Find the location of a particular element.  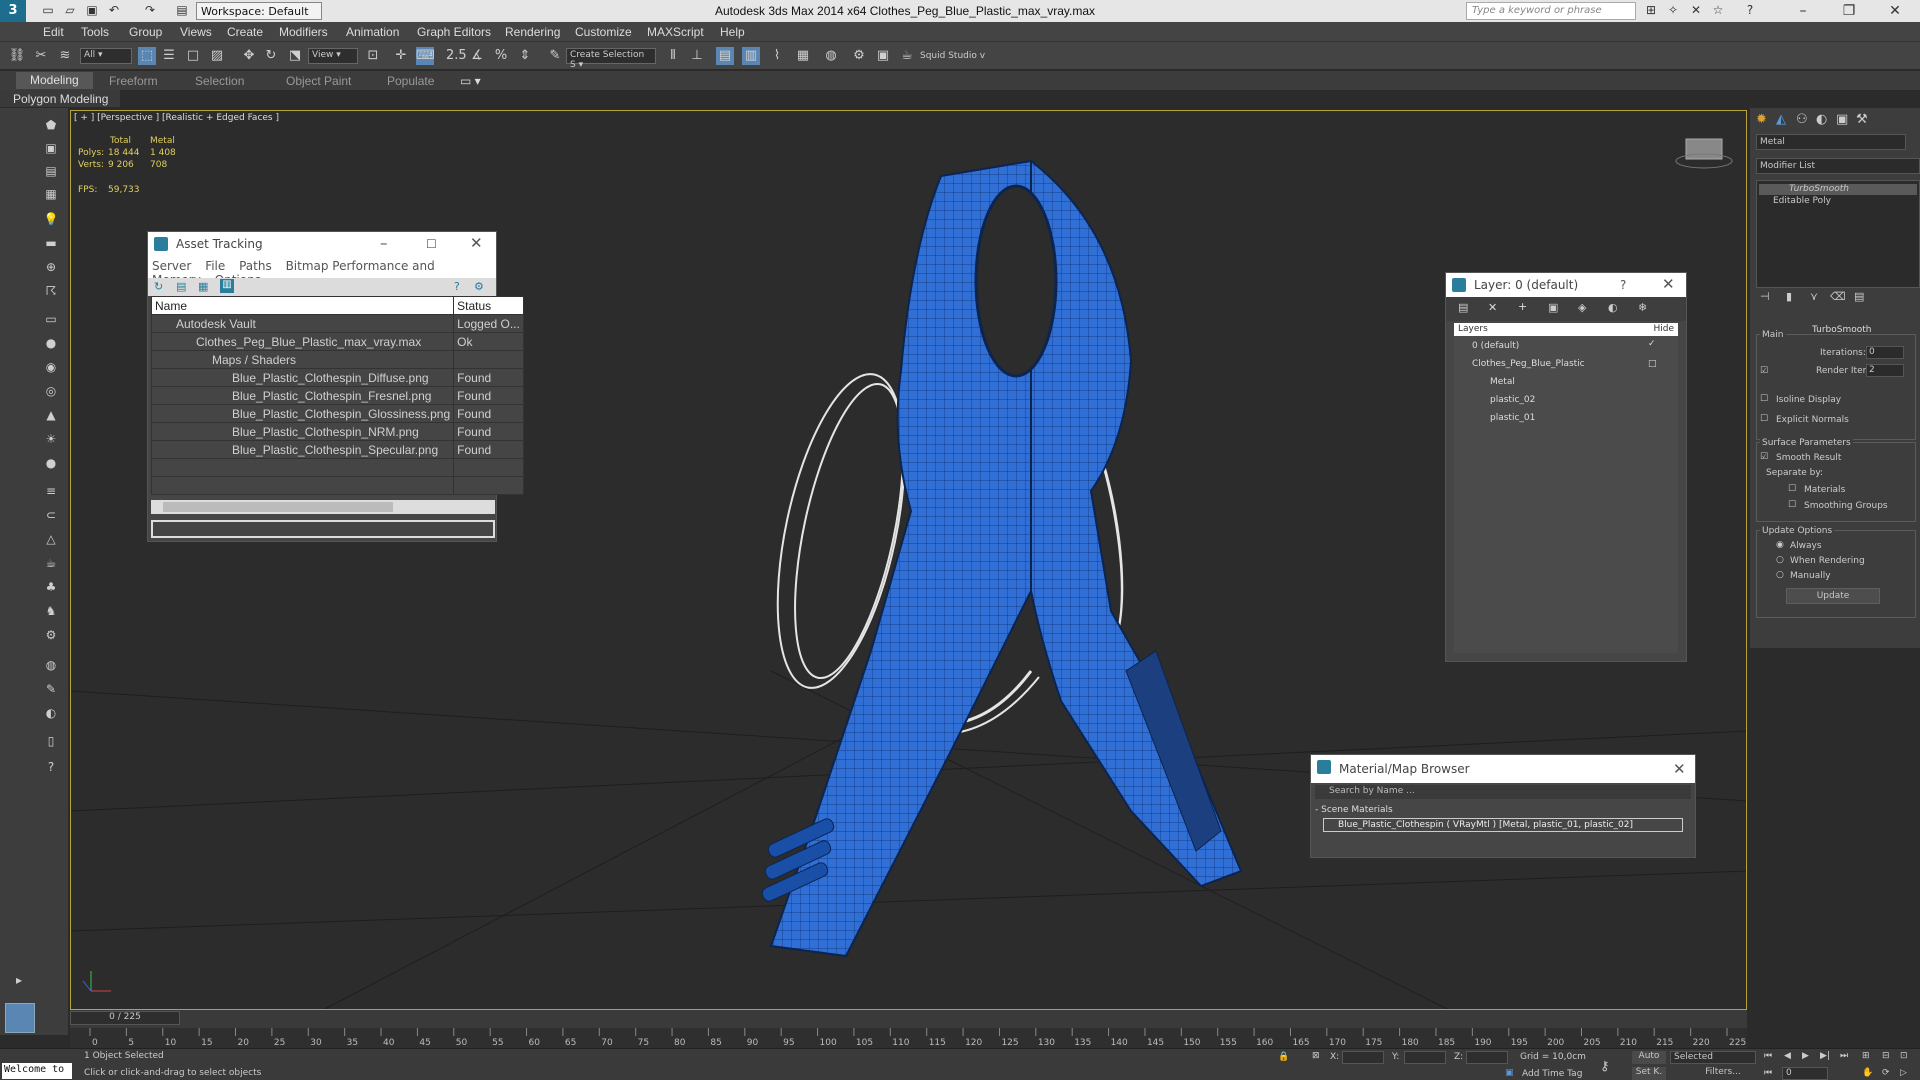

update-button: Update is located at coordinates (1833, 596).